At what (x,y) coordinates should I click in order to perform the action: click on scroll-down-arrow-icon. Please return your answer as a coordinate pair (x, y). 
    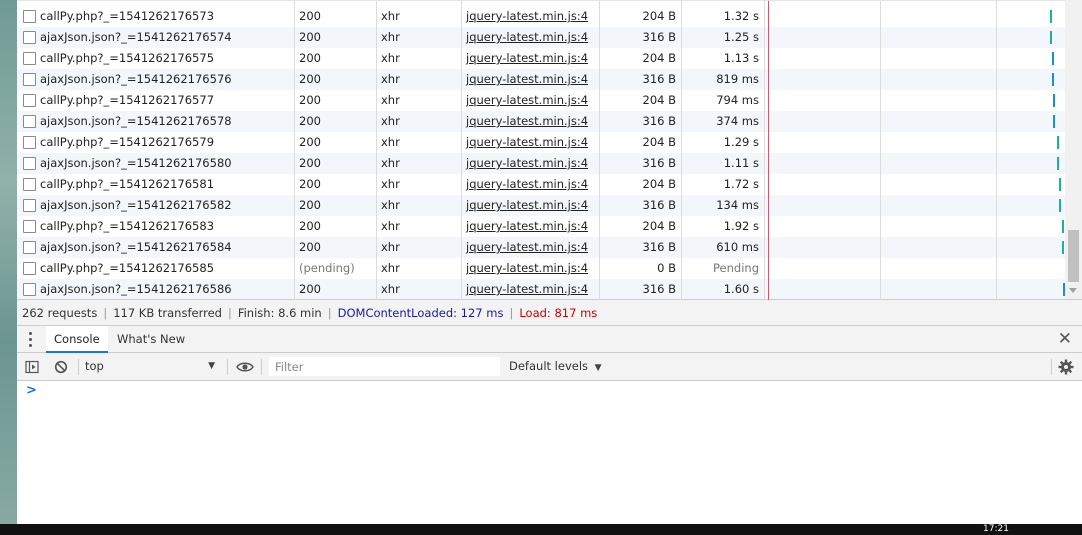
    Looking at the image, I should click on (1073, 290).